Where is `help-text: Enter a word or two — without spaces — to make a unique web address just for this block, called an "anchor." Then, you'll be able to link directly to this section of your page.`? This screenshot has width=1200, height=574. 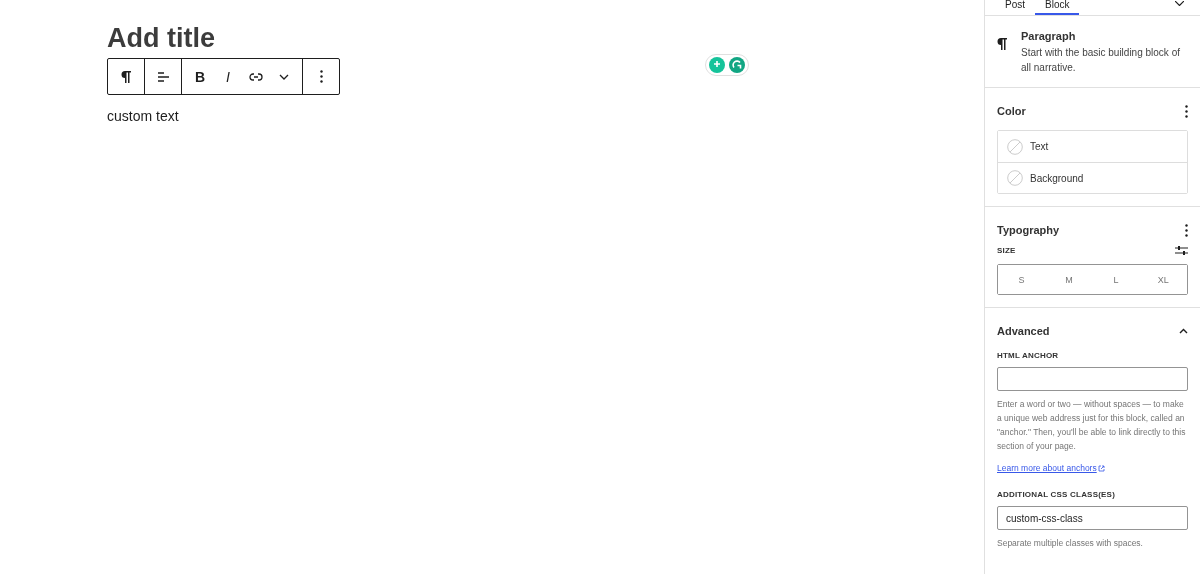
help-text: Enter a word or two — without spaces — to make a unique web address just for this block, called an "anchor." Then, you'll be able to link directly to this section of your page. is located at coordinates (1092, 425).